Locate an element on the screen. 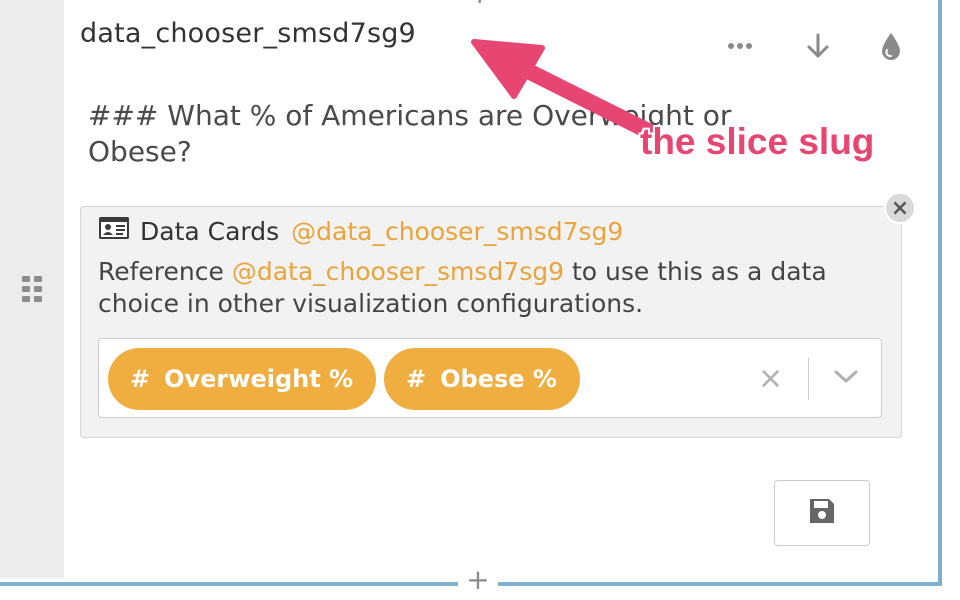 The height and width of the screenshot is (600, 960). drag-handle-icon is located at coordinates (34, 289).